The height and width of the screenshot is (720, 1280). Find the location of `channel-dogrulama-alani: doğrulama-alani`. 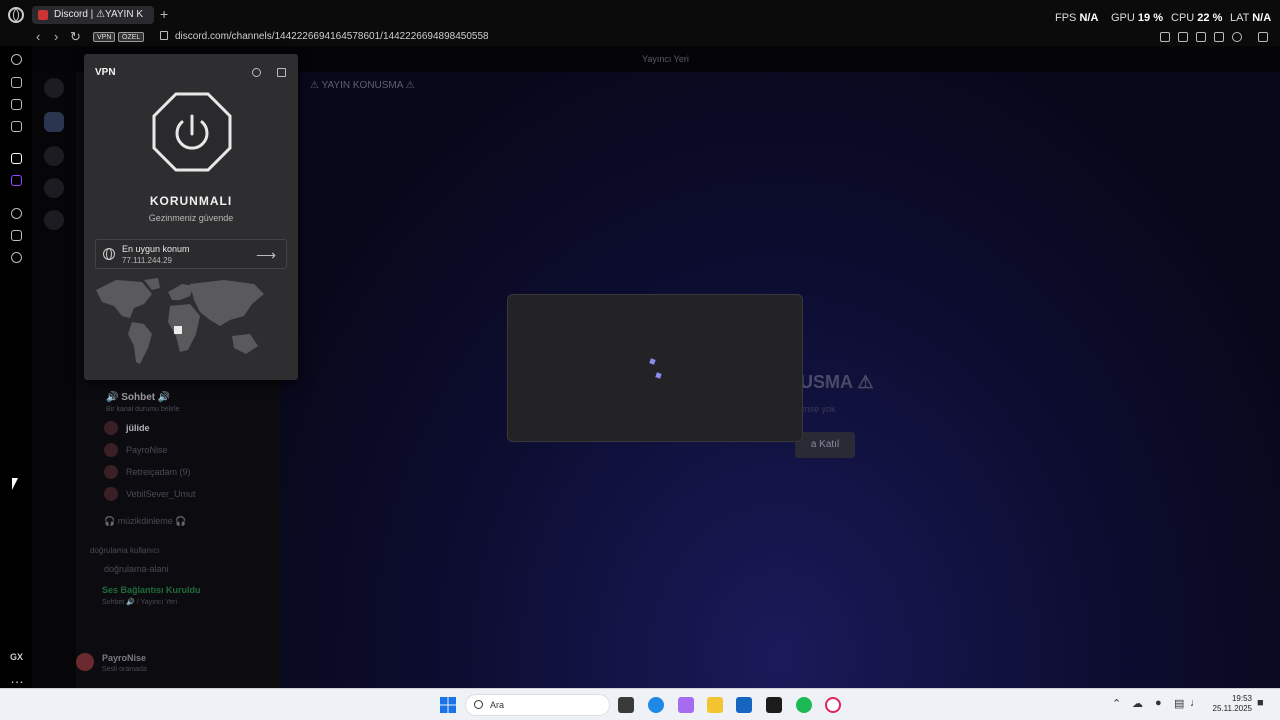

channel-dogrulama-alani: doğrulama-alani is located at coordinates (136, 569).